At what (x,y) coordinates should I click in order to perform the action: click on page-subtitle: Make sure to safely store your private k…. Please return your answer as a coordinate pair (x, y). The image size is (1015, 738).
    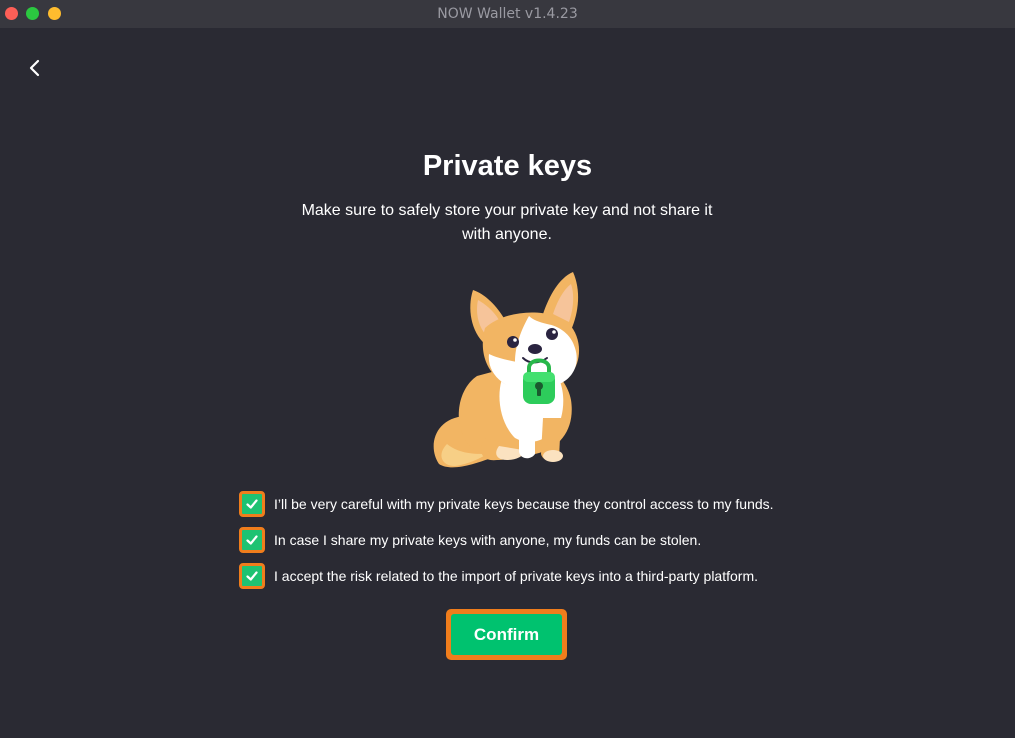
    Looking at the image, I should click on (507, 222).